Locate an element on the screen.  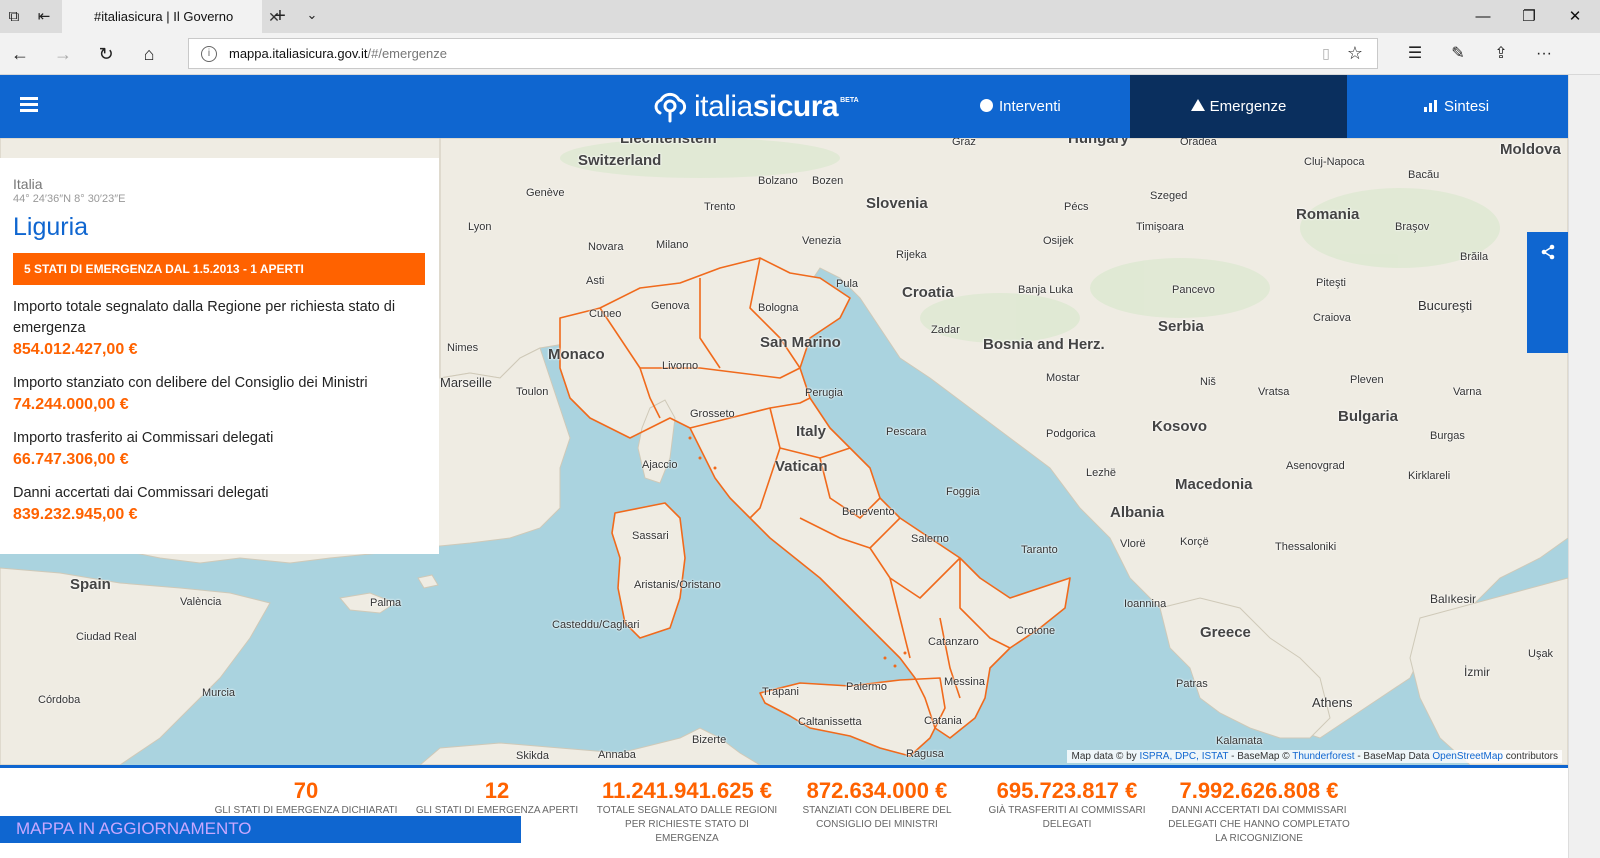
label-bolzano: Bolzano is located at coordinates (778, 181).